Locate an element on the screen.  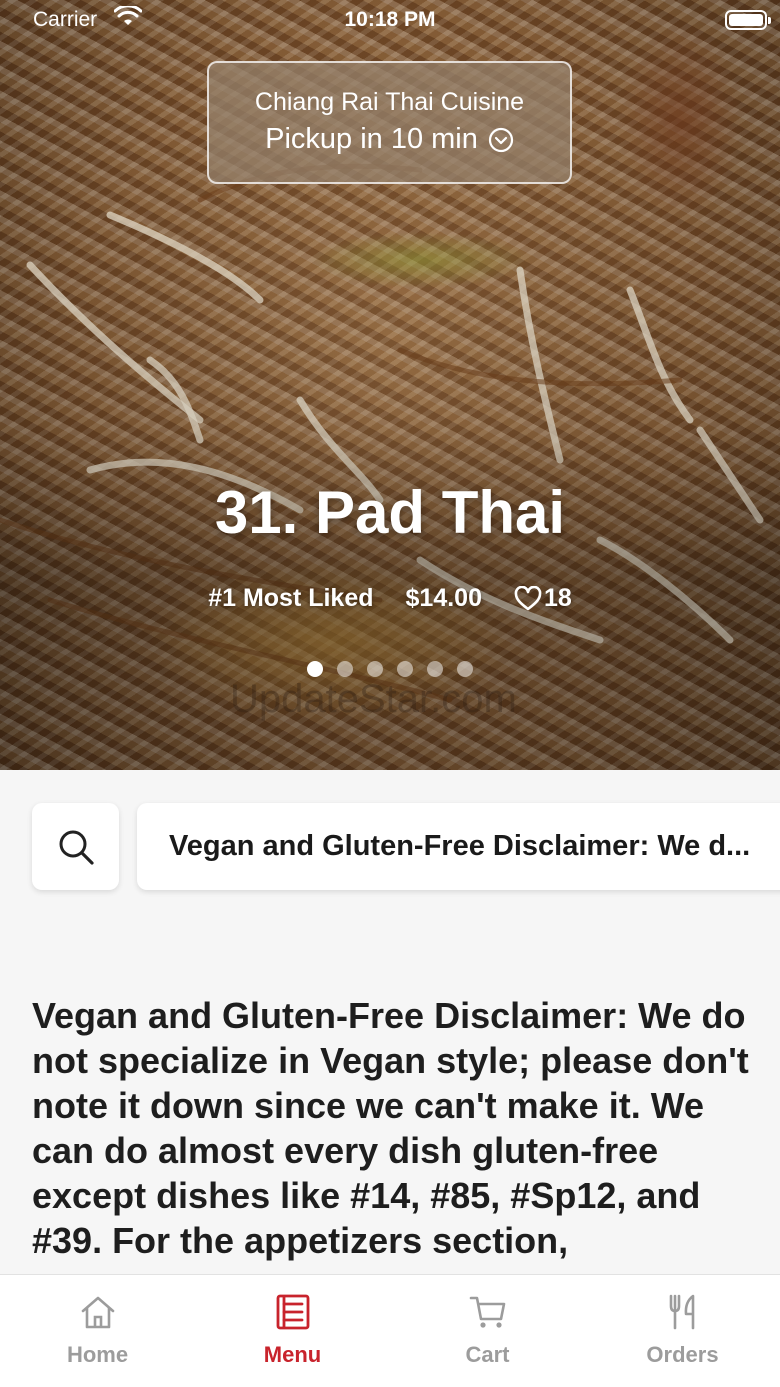
battery-icon is located at coordinates (748, 20).